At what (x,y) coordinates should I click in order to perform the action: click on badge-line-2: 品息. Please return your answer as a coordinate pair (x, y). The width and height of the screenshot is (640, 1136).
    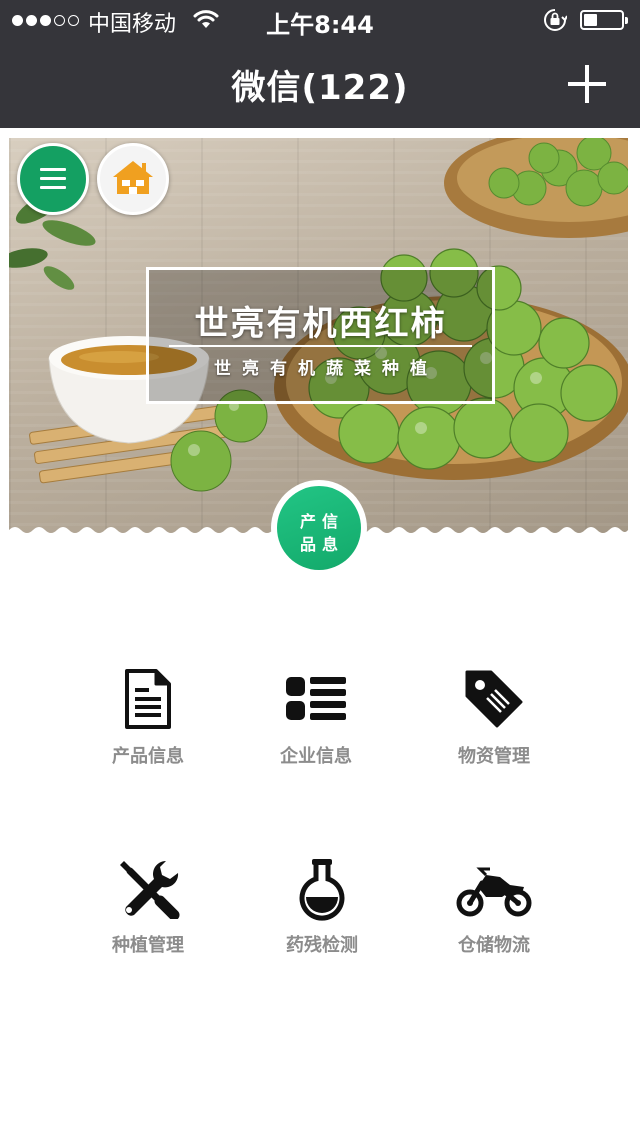
    Looking at the image, I should click on (321, 544).